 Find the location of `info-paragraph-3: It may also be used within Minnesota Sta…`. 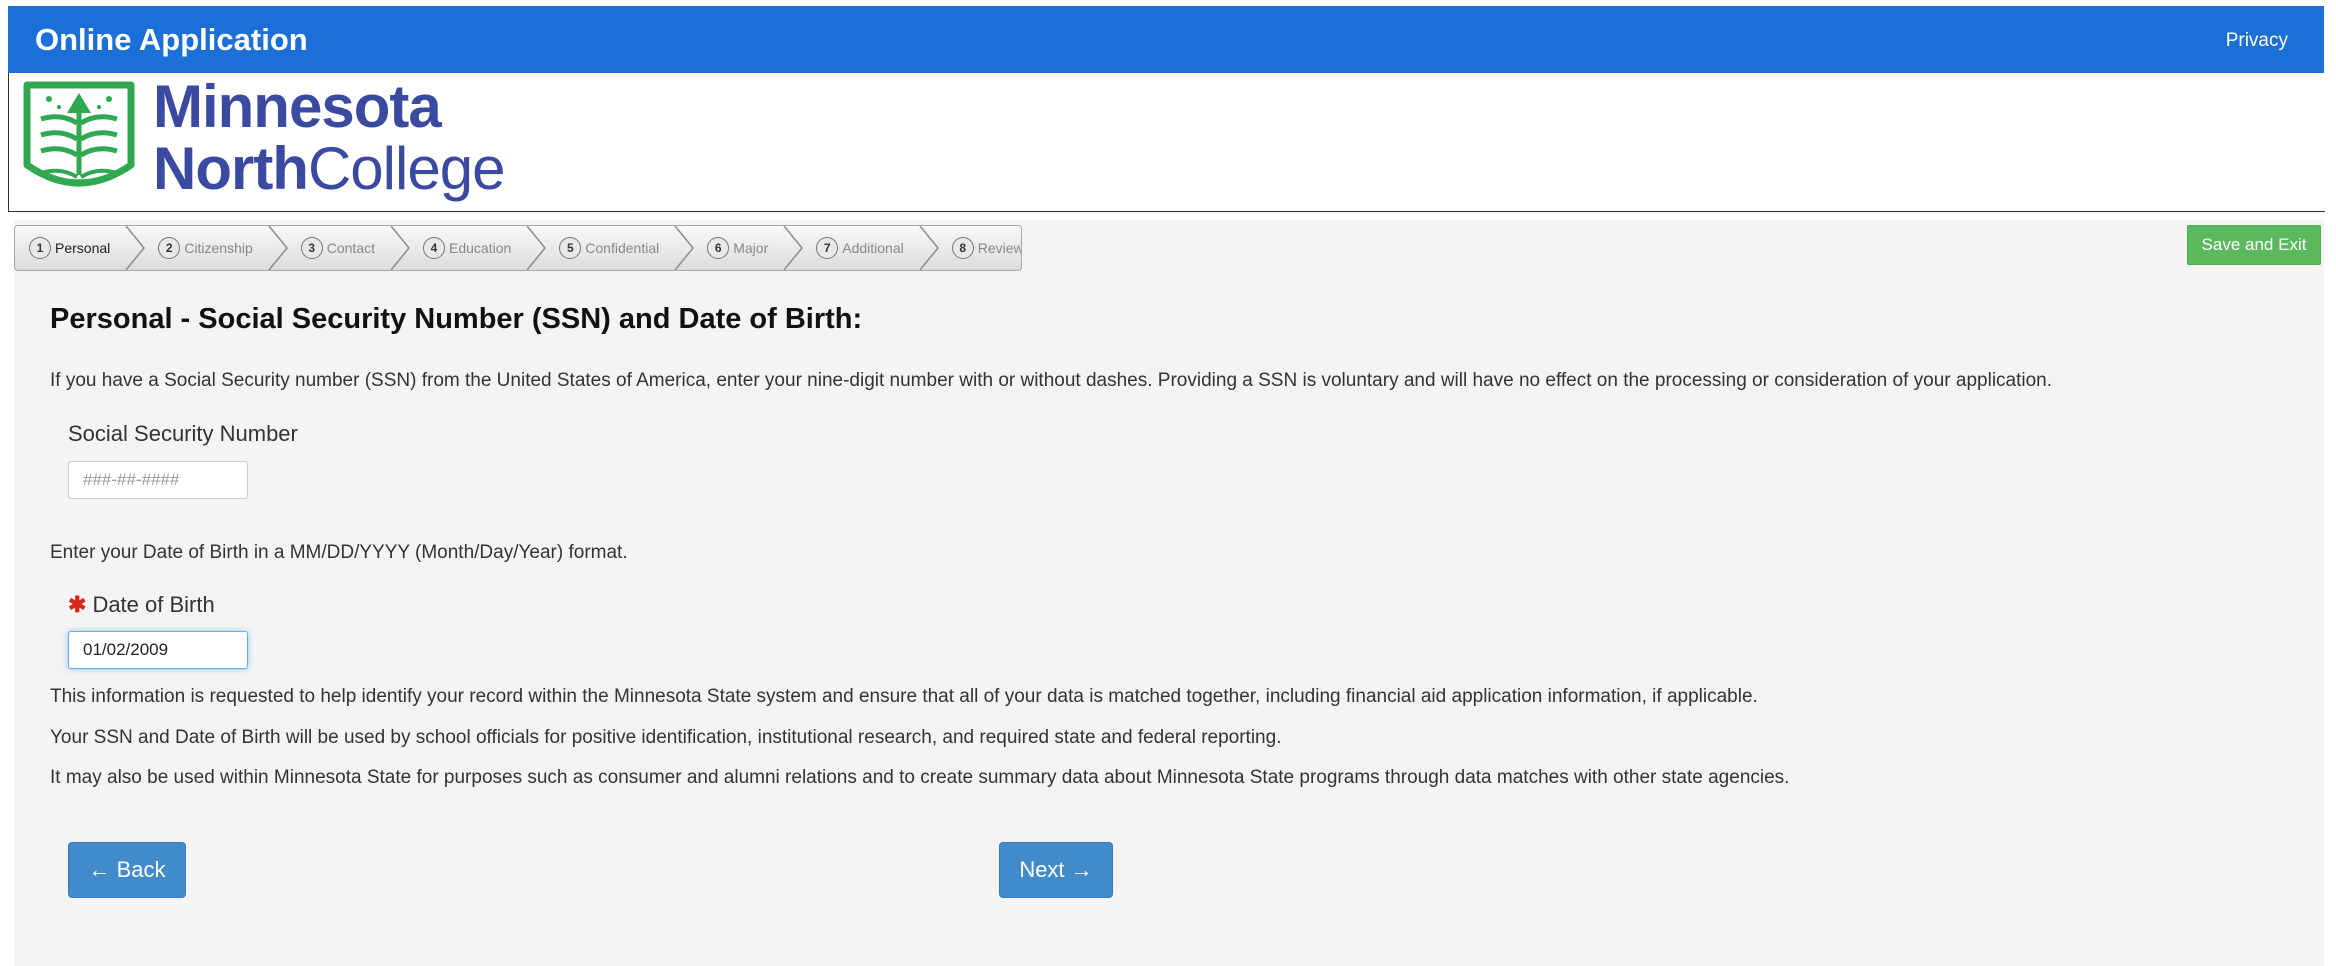

info-paragraph-3: It may also be used within Minnesota Sta… is located at coordinates (920, 777).